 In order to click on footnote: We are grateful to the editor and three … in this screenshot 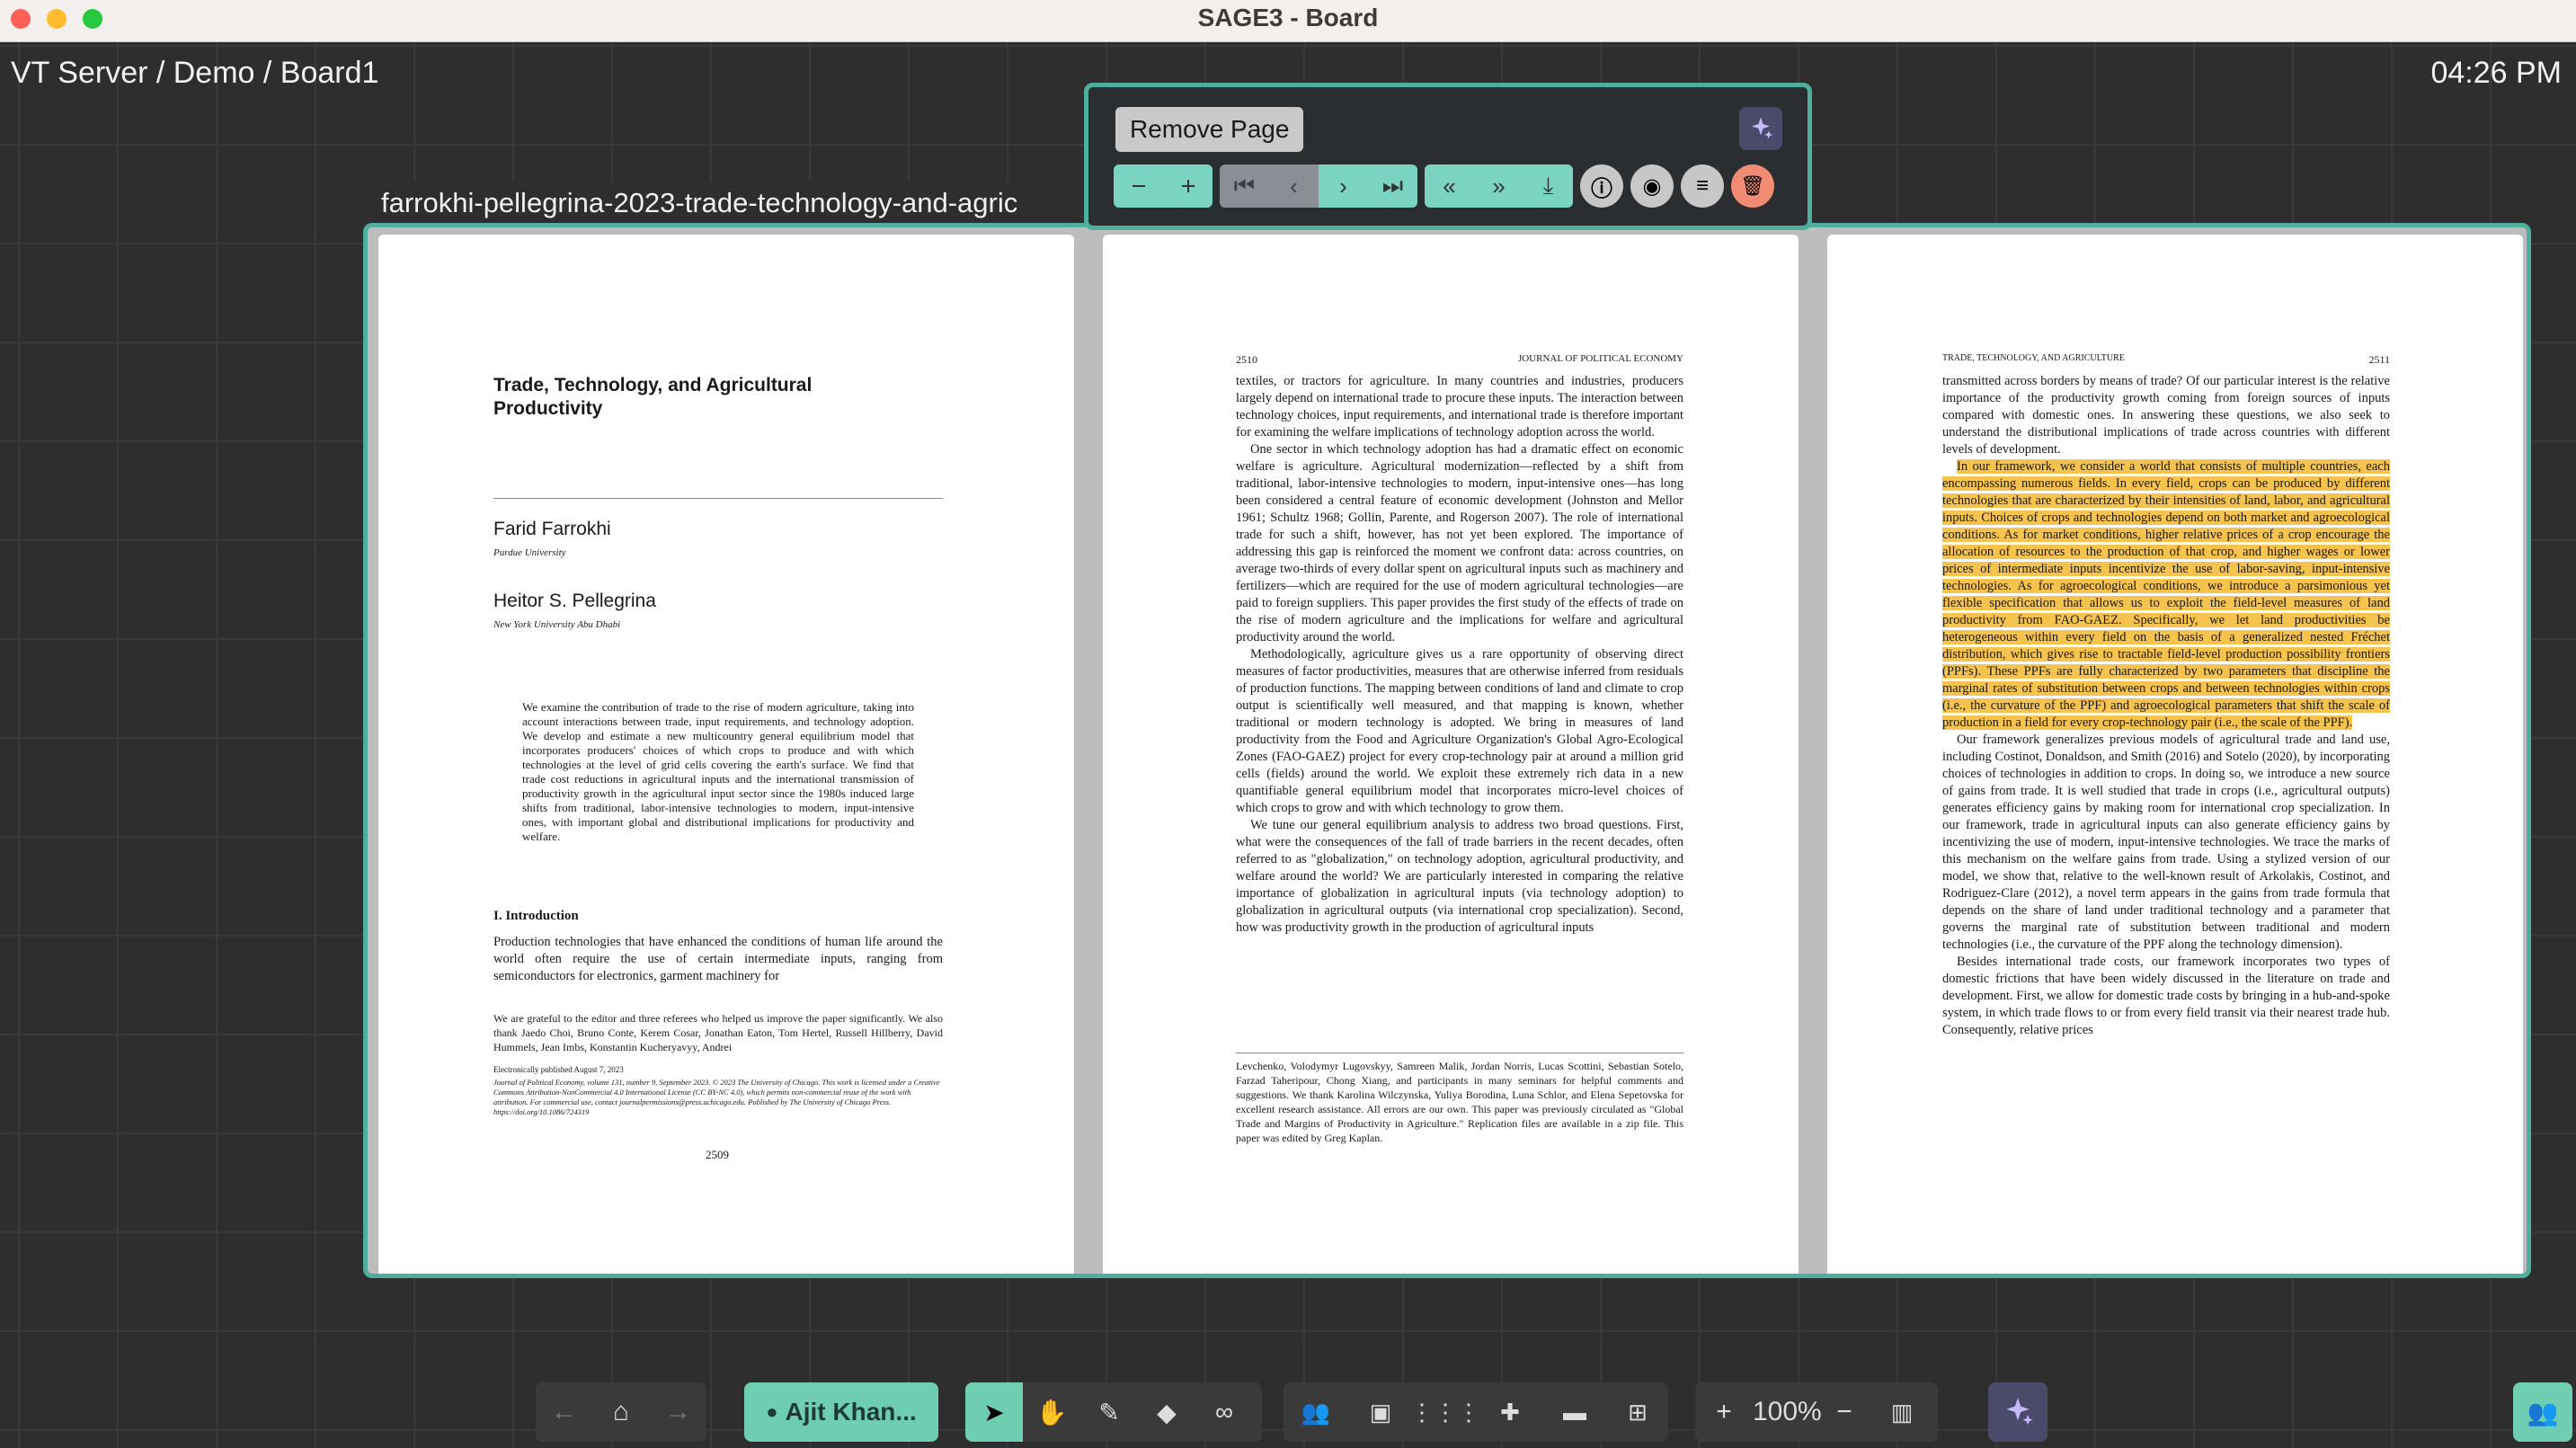, I will do `click(718, 1032)`.